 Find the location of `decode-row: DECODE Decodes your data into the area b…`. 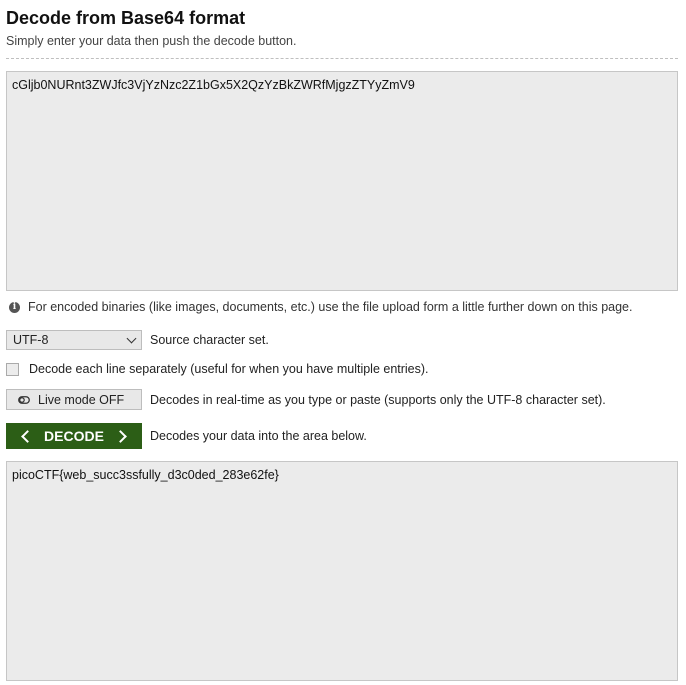

decode-row: DECODE Decodes your data into the area b… is located at coordinates (186, 436).